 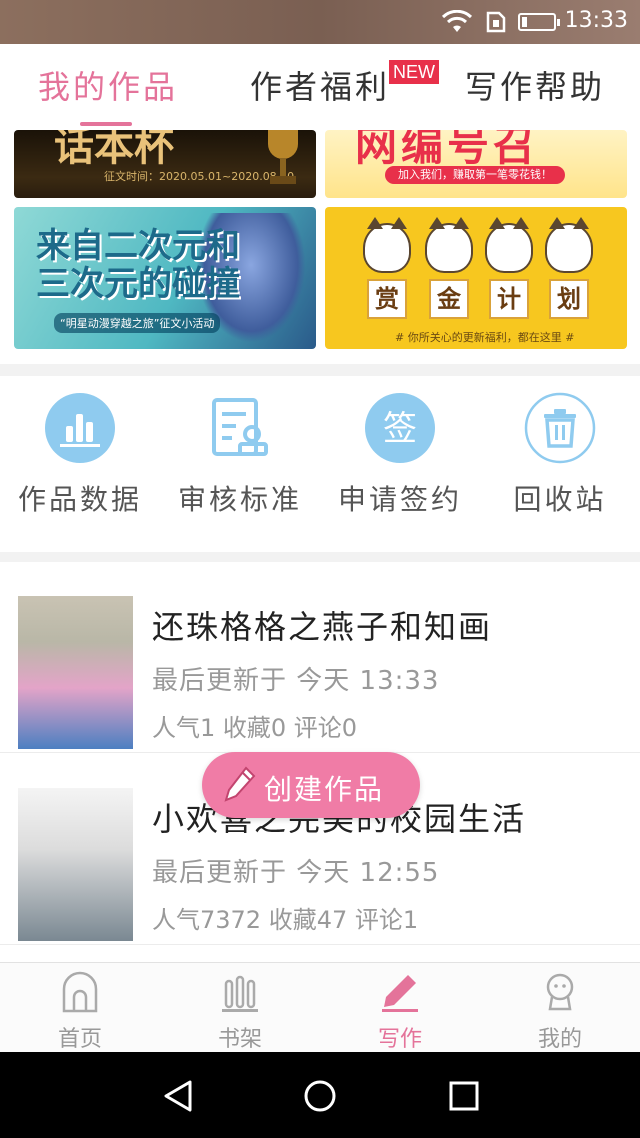 I want to click on nav-profile: 我的, so click(x=560, y=1012).